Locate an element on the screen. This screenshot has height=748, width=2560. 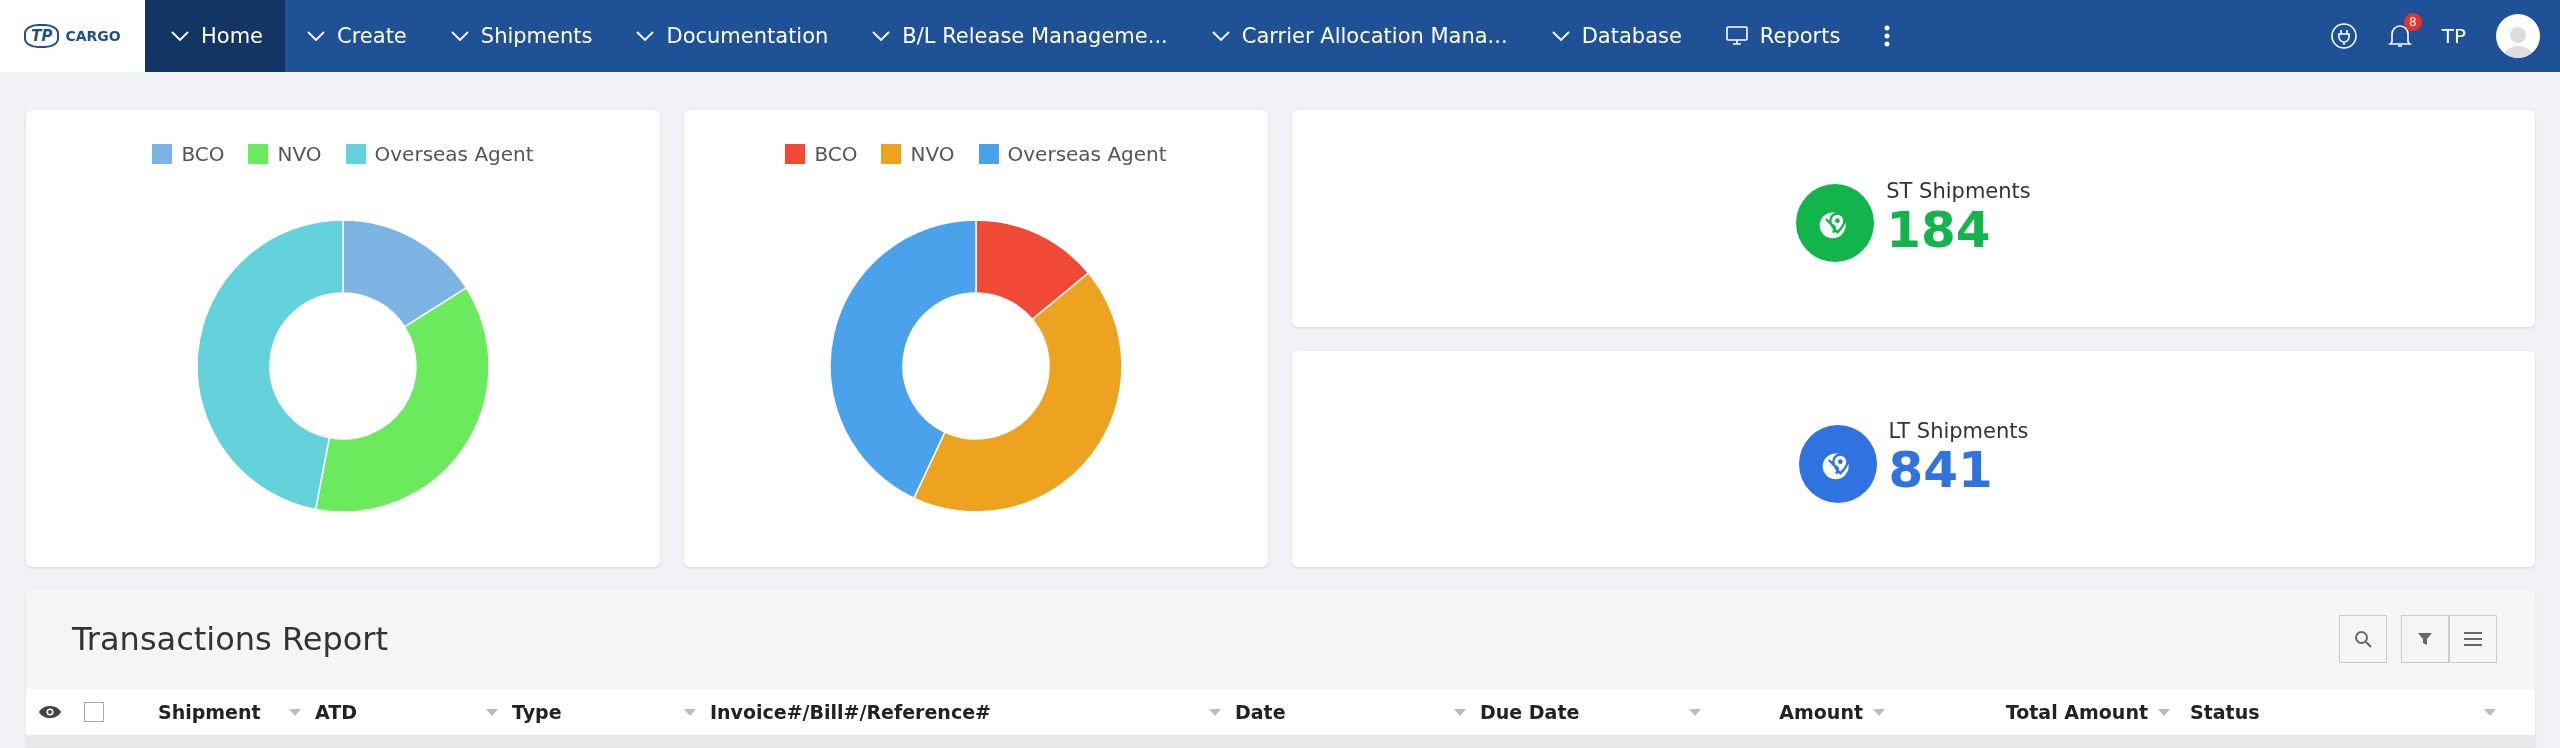
column-header: Status is located at coordinates (2225, 712).